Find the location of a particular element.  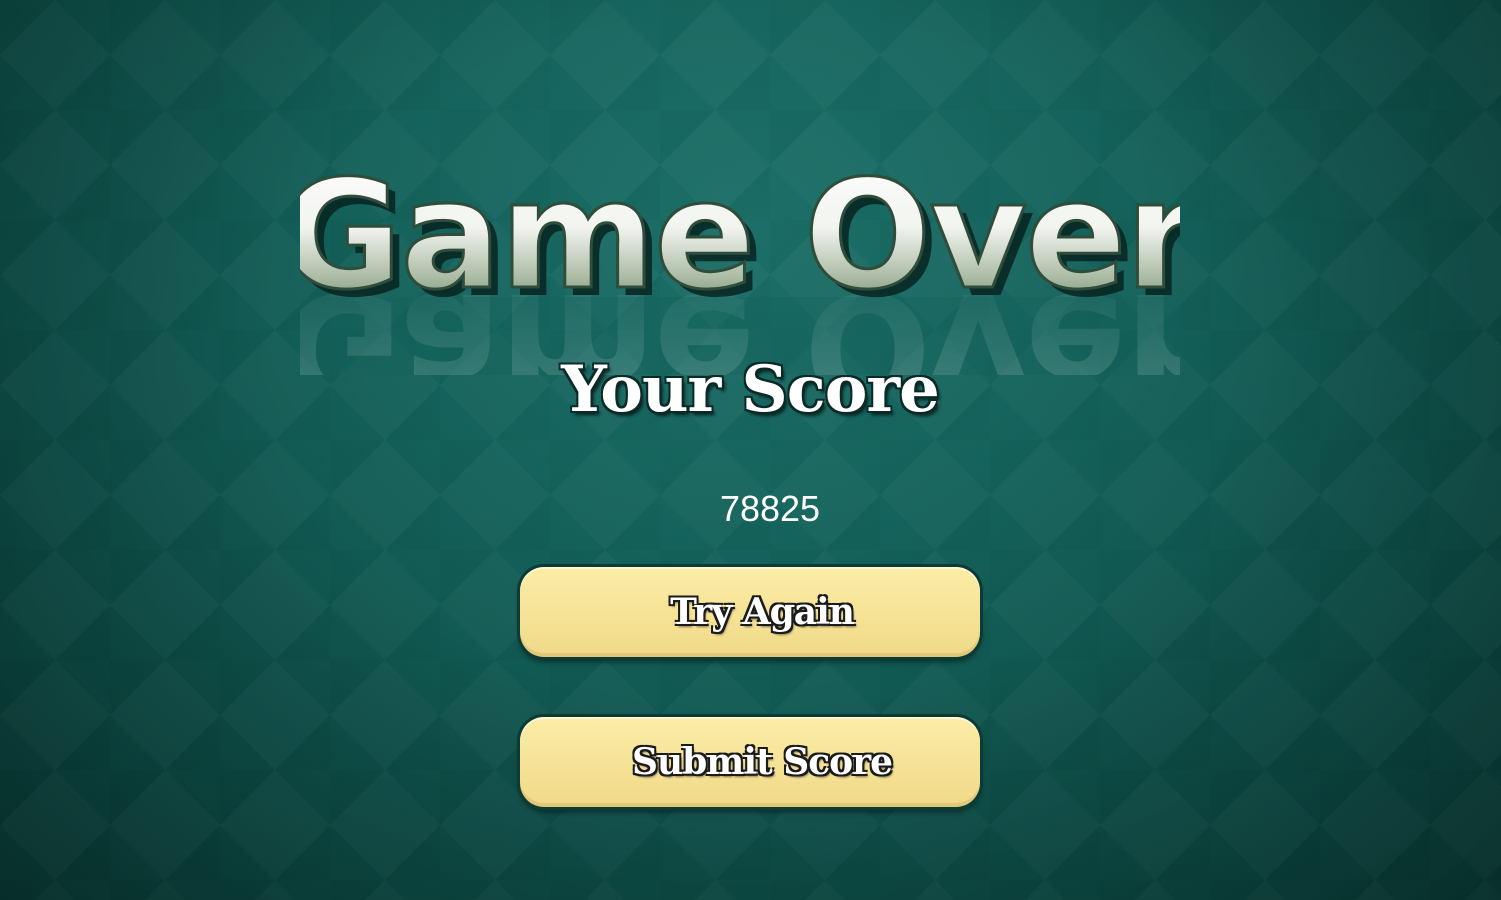

submit-score-button: Submit Score is located at coordinates (750, 762).